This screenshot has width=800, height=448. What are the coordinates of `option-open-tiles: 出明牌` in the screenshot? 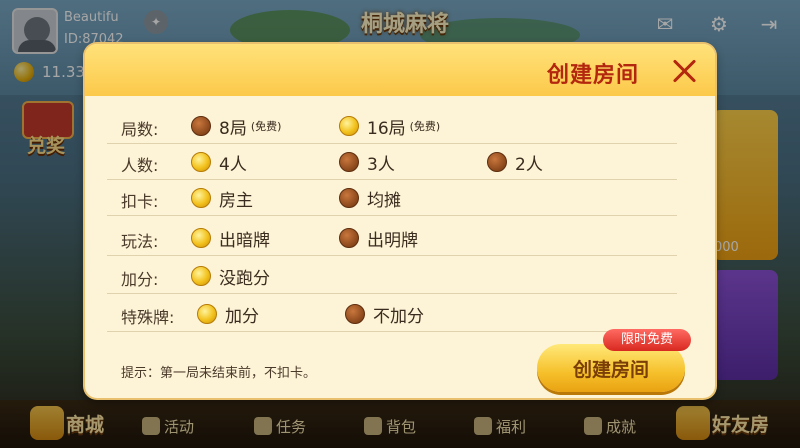 It's located at (378, 238).